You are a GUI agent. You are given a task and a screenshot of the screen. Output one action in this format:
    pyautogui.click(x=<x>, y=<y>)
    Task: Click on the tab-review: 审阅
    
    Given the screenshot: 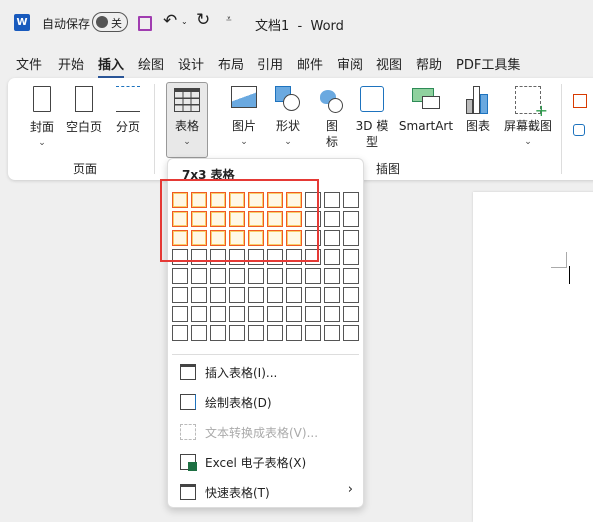 What is the action you would take?
    pyautogui.click(x=350, y=63)
    